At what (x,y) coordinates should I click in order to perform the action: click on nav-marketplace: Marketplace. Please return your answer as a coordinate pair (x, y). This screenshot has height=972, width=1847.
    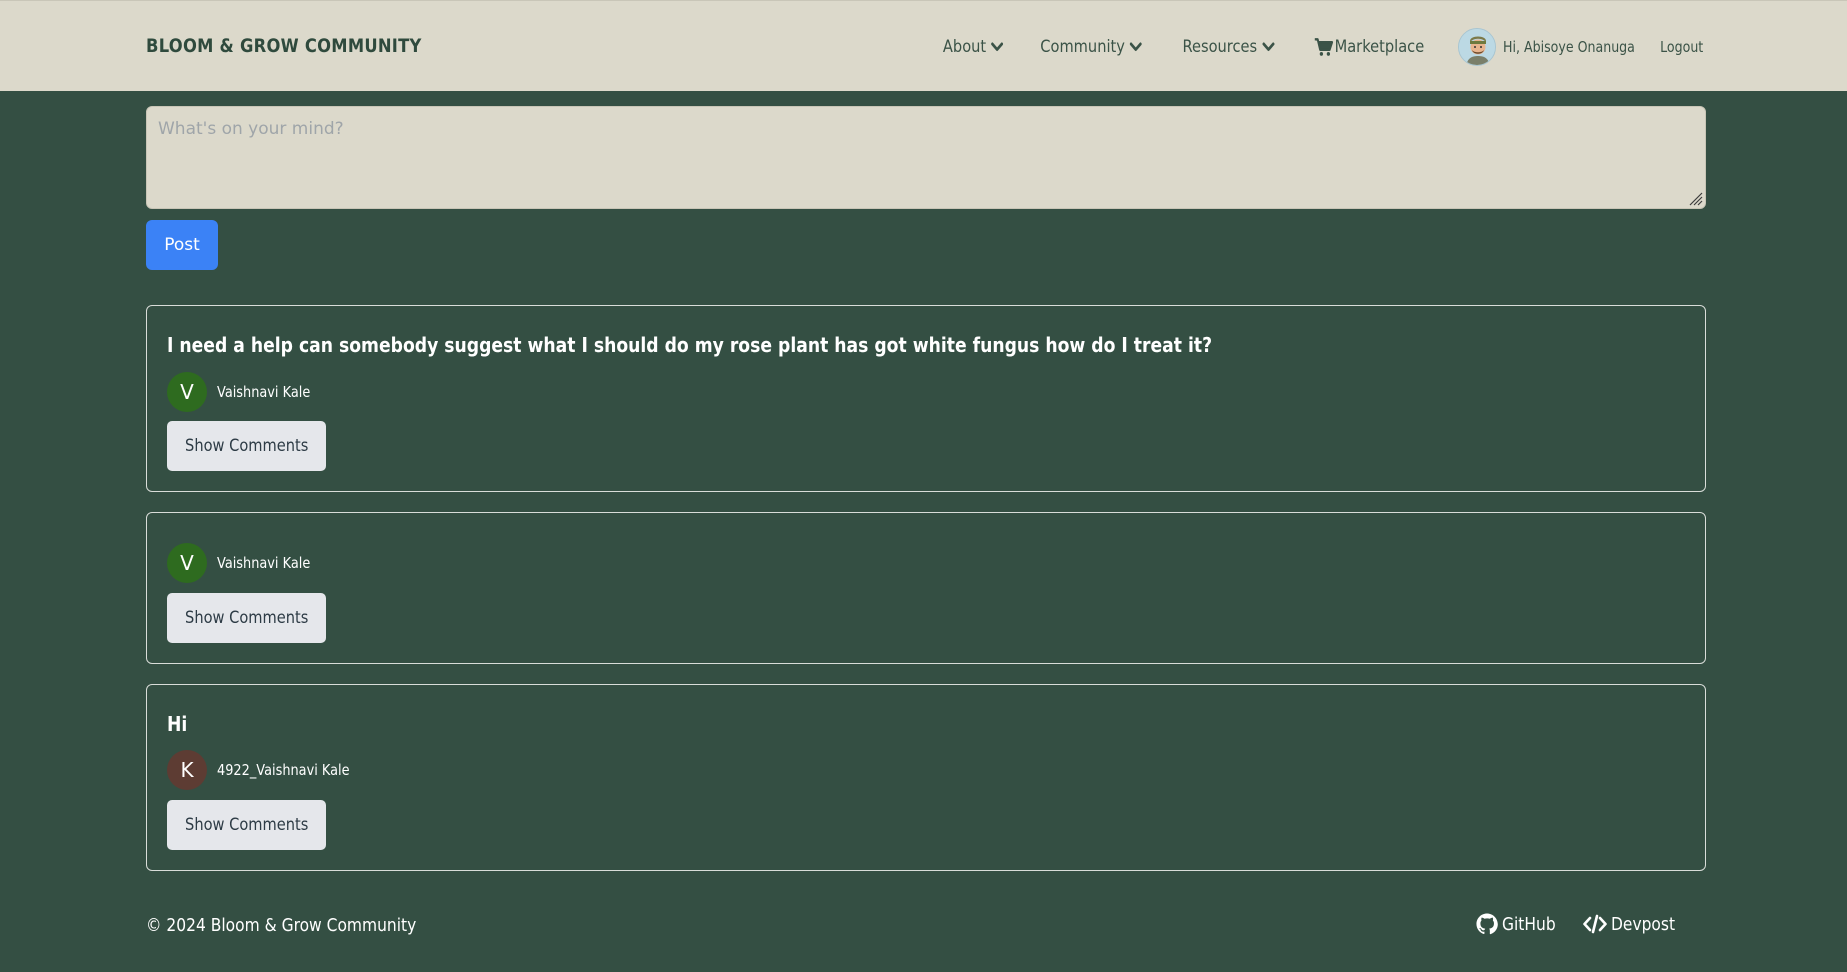
    Looking at the image, I should click on (1369, 47).